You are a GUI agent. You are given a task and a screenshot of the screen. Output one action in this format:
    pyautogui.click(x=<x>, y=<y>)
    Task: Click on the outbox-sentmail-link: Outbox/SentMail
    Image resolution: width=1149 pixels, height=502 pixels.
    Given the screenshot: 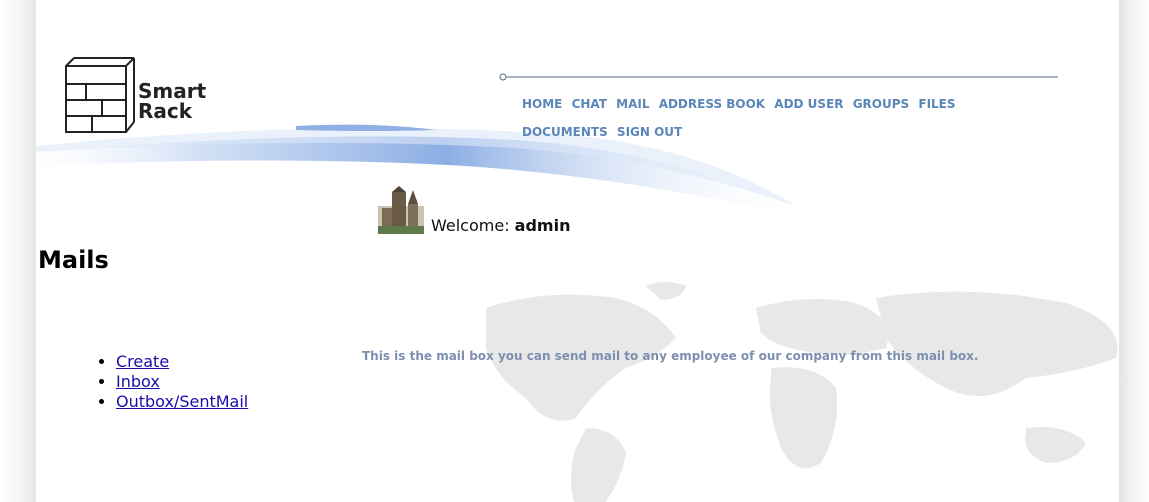 What is the action you would take?
    pyautogui.click(x=182, y=401)
    